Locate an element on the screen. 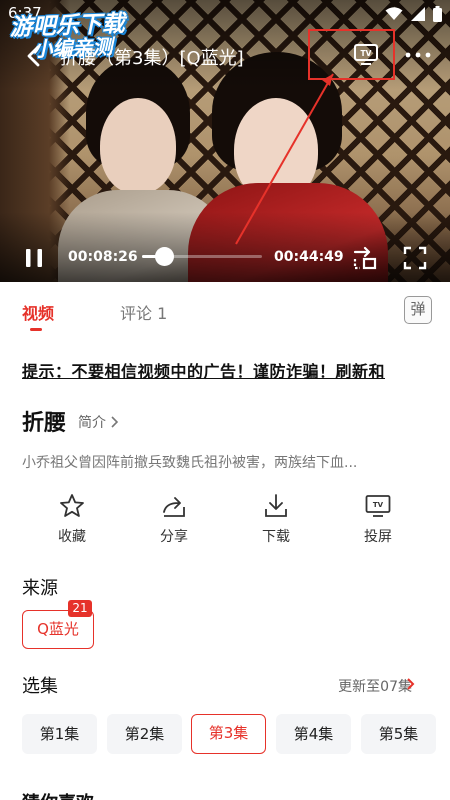  download-button: 下载 is located at coordinates (276, 519).